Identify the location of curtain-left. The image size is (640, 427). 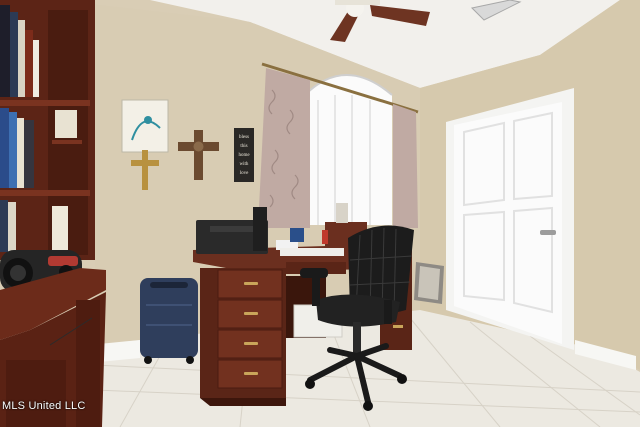
(284, 148).